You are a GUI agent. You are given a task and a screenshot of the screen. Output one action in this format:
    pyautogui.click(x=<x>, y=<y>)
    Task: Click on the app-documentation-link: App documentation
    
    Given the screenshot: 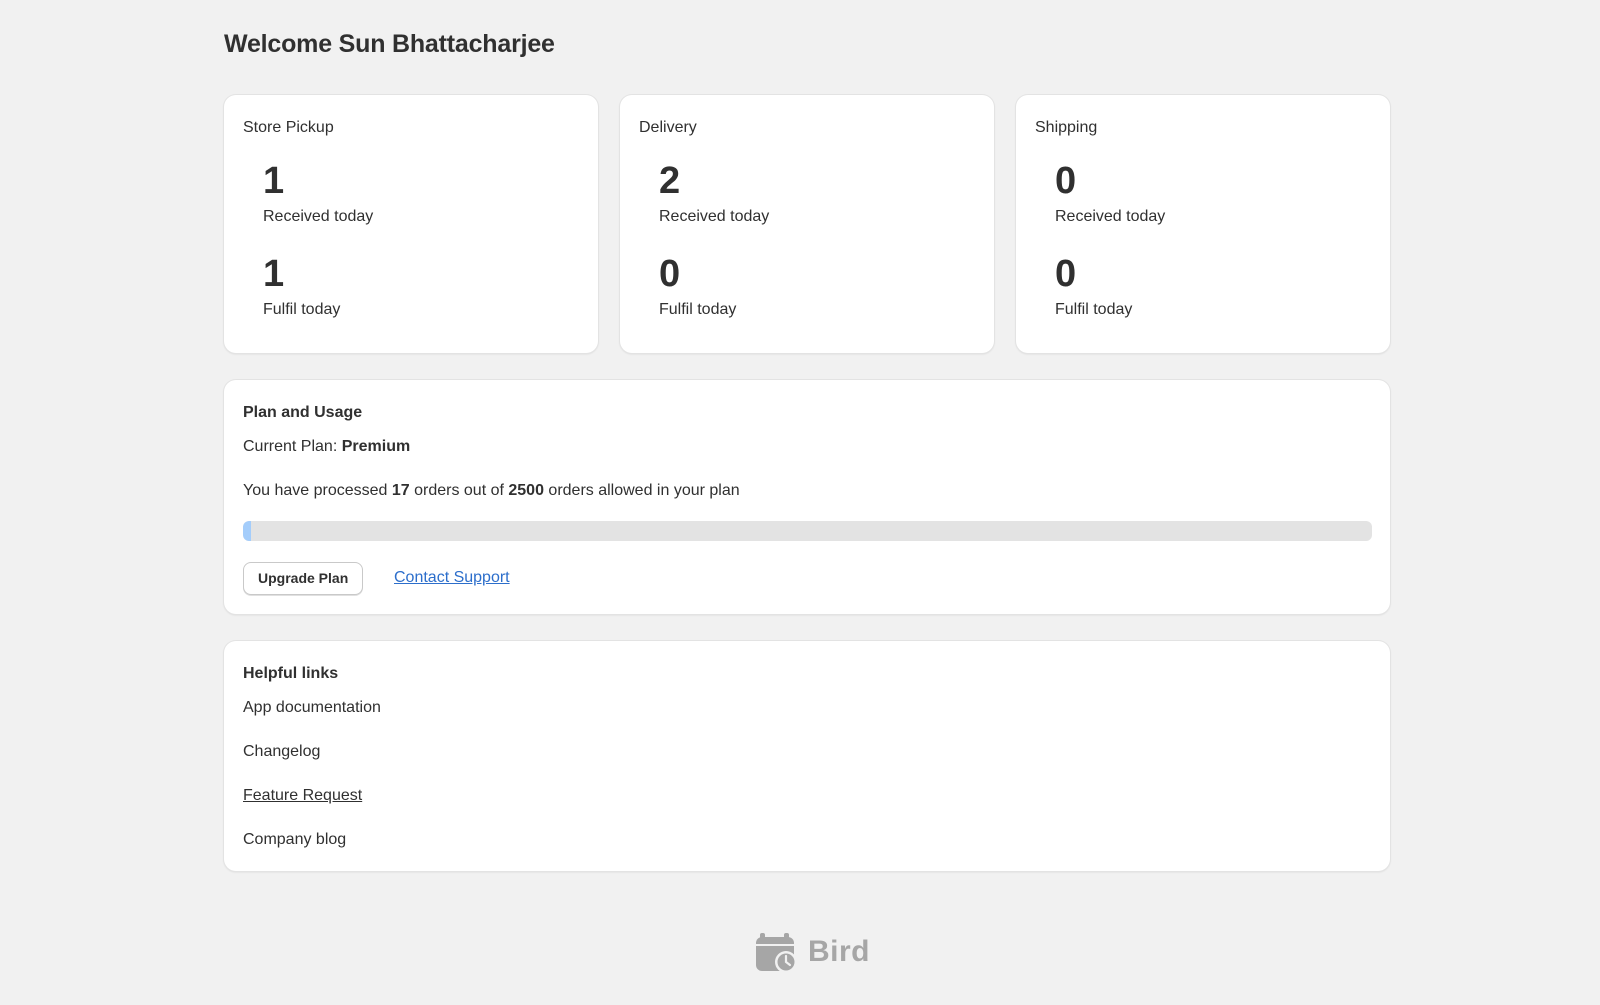 What is the action you would take?
    pyautogui.click(x=312, y=708)
    